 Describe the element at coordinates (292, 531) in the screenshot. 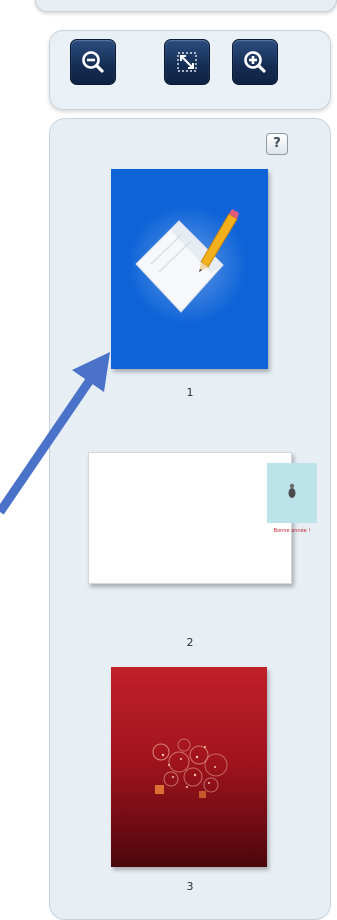

I see `card-text: Bonne année !` at that location.